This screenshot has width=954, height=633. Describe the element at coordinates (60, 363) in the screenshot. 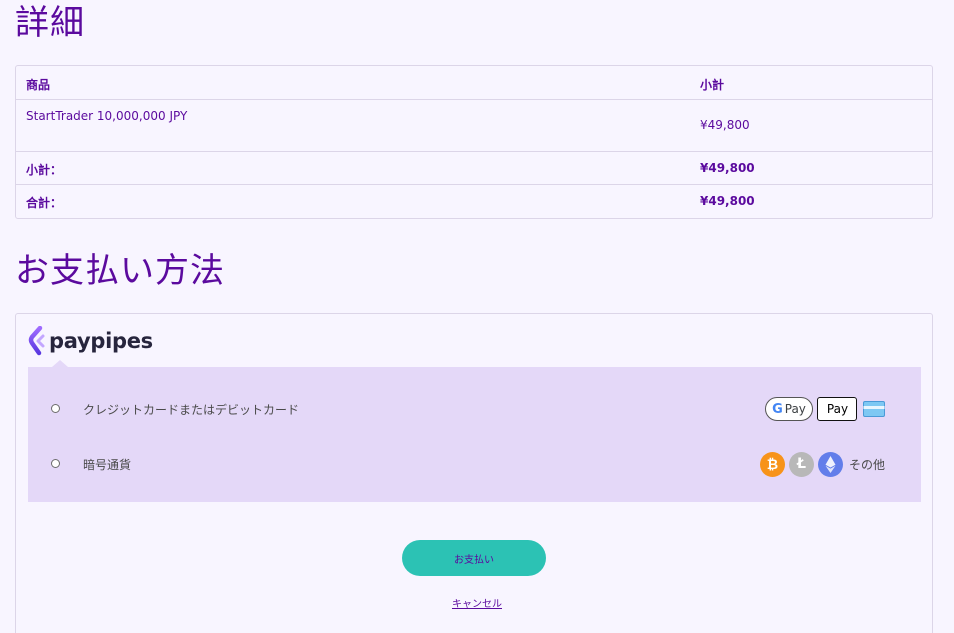

I see `methods-pointer` at that location.